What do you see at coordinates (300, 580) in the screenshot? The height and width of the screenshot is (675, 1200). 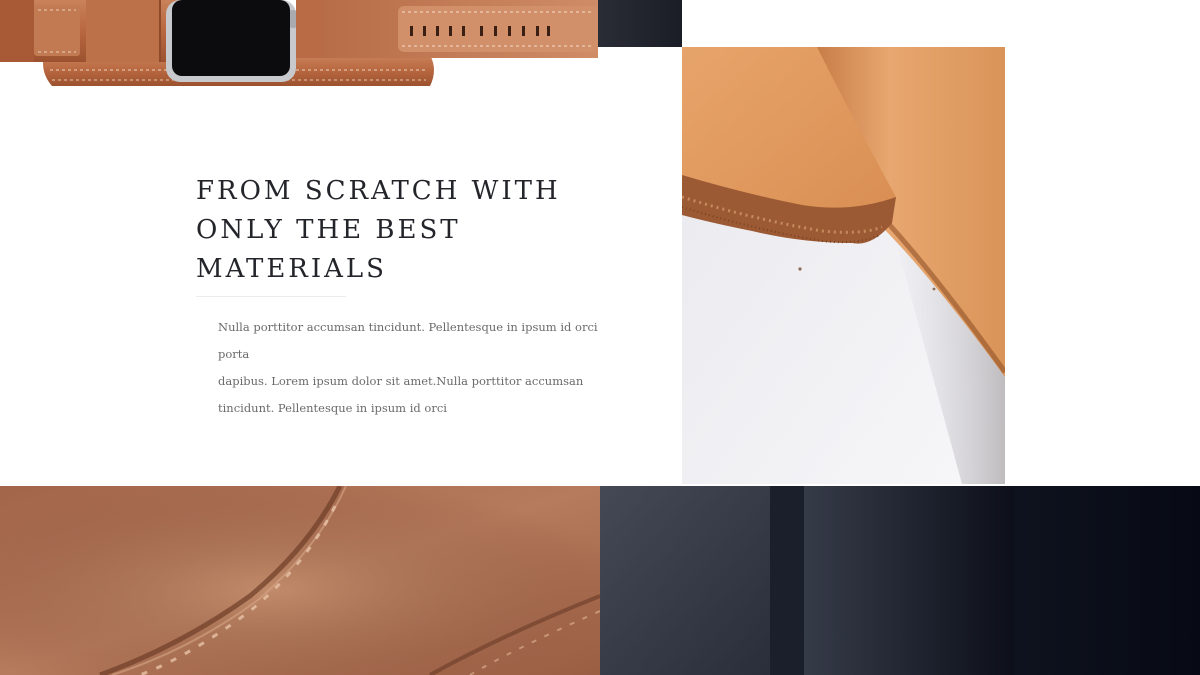 I see `stitched-leather-photo` at bounding box center [300, 580].